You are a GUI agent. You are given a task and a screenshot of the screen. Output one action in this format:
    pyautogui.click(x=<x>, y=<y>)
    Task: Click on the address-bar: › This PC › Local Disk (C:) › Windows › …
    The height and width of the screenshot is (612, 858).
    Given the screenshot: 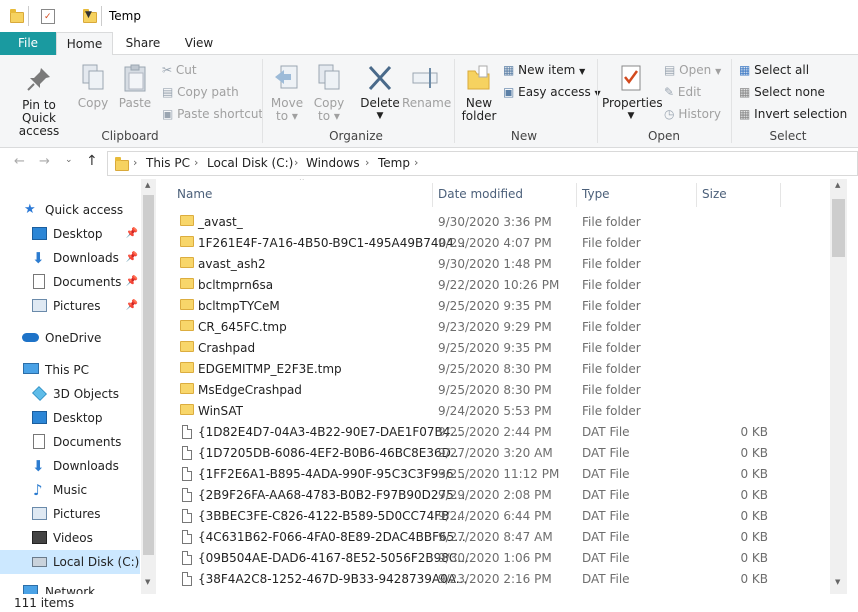 What is the action you would take?
    pyautogui.click(x=482, y=163)
    